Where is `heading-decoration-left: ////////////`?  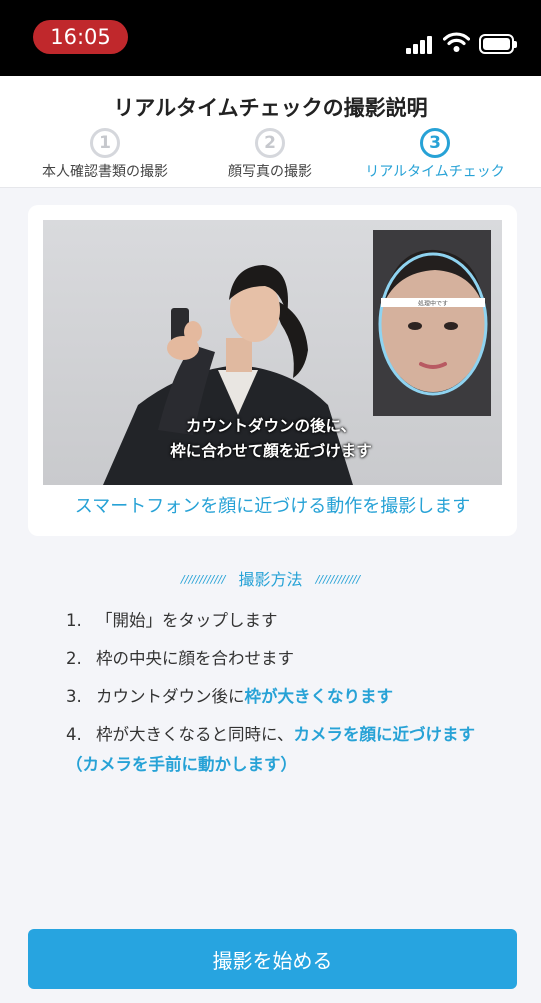
heading-decoration-left: //////////// is located at coordinates (203, 579).